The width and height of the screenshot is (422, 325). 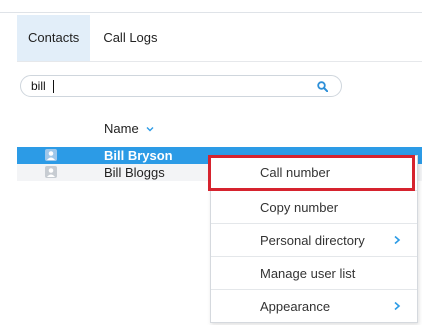 I want to click on menu-item-manage-user-list: Manage user list, so click(x=314, y=272).